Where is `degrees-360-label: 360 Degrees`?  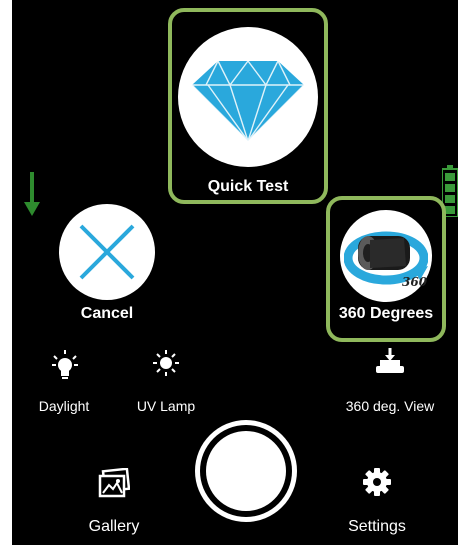 degrees-360-label: 360 Degrees is located at coordinates (386, 313).